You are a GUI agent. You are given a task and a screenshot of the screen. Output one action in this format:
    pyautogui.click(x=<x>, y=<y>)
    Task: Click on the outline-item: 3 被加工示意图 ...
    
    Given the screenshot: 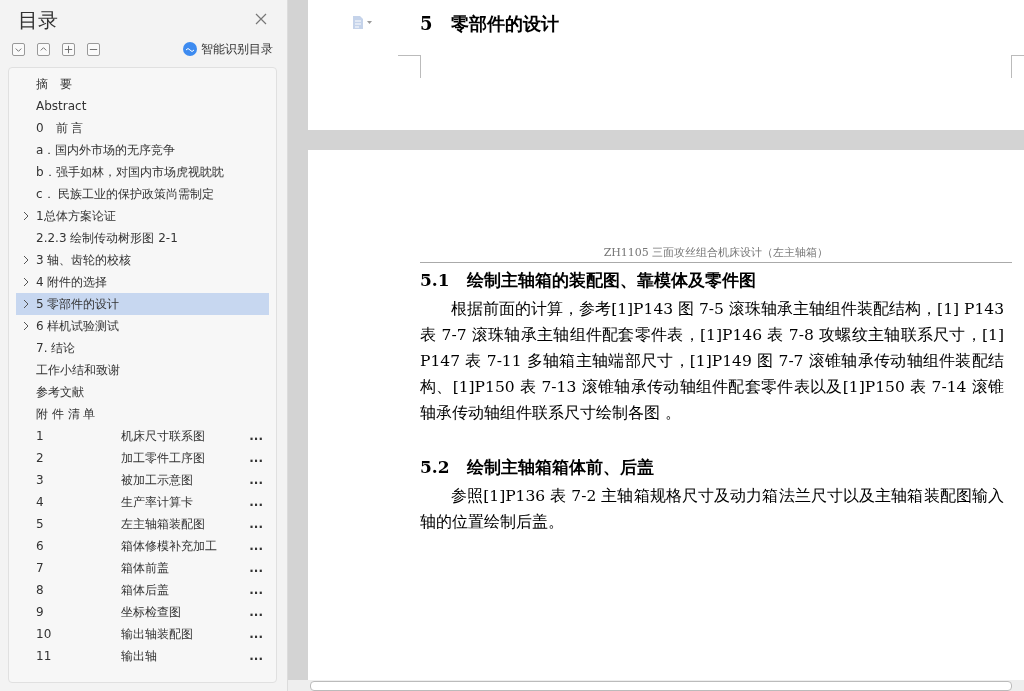 What is the action you would take?
    pyautogui.click(x=142, y=480)
    